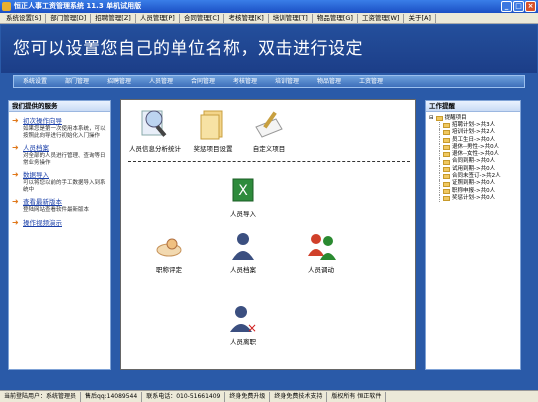  Describe the element at coordinates (474, 183) in the screenshot. I see `tree-item-label: 证照到期->共0人` at that location.